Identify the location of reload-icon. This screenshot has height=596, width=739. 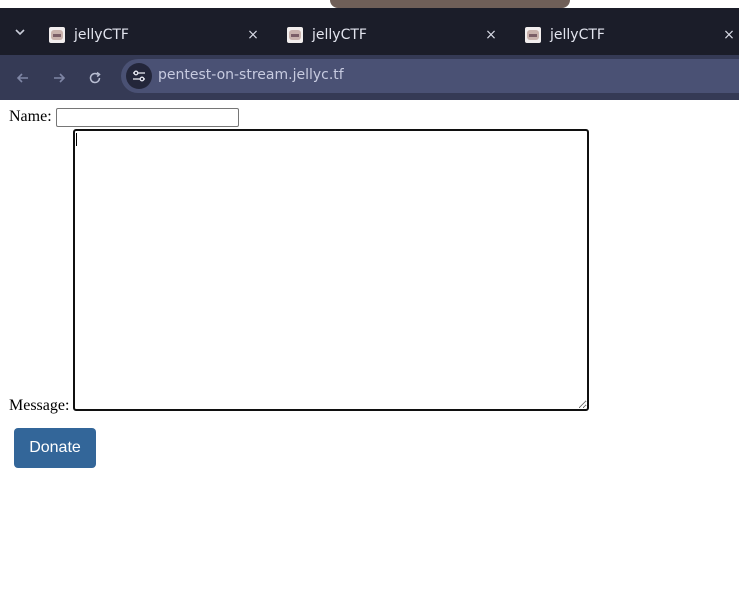
(95, 77).